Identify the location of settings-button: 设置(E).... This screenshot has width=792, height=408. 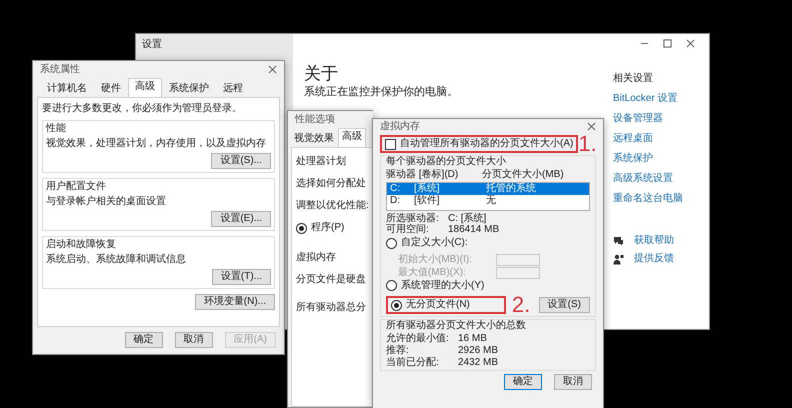
(241, 219).